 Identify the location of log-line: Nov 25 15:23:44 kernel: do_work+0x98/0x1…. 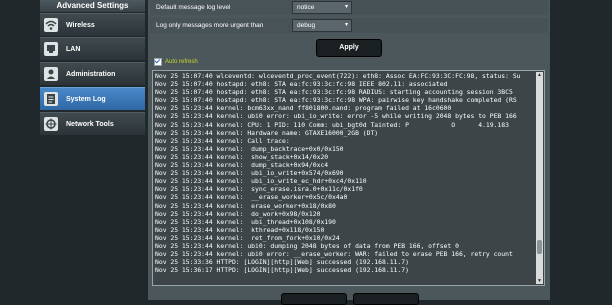
(238, 213).